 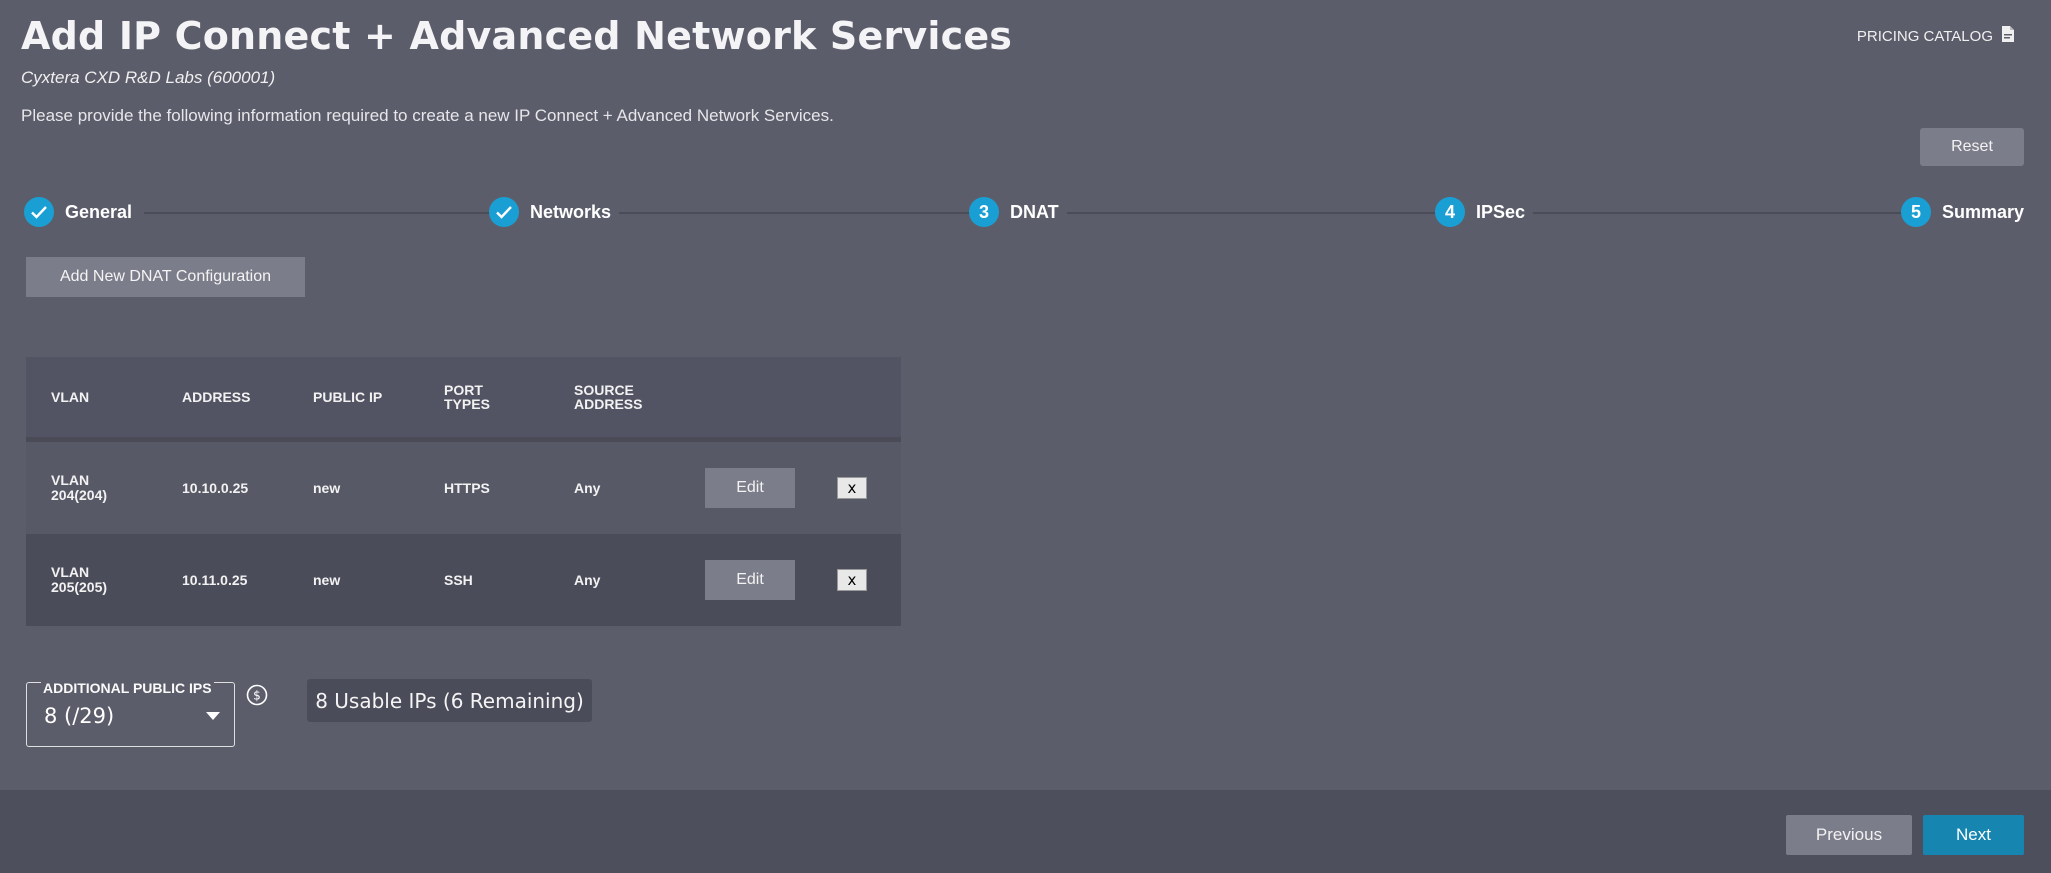 What do you see at coordinates (1501, 211) in the screenshot?
I see `step-label: IPSec` at bounding box center [1501, 211].